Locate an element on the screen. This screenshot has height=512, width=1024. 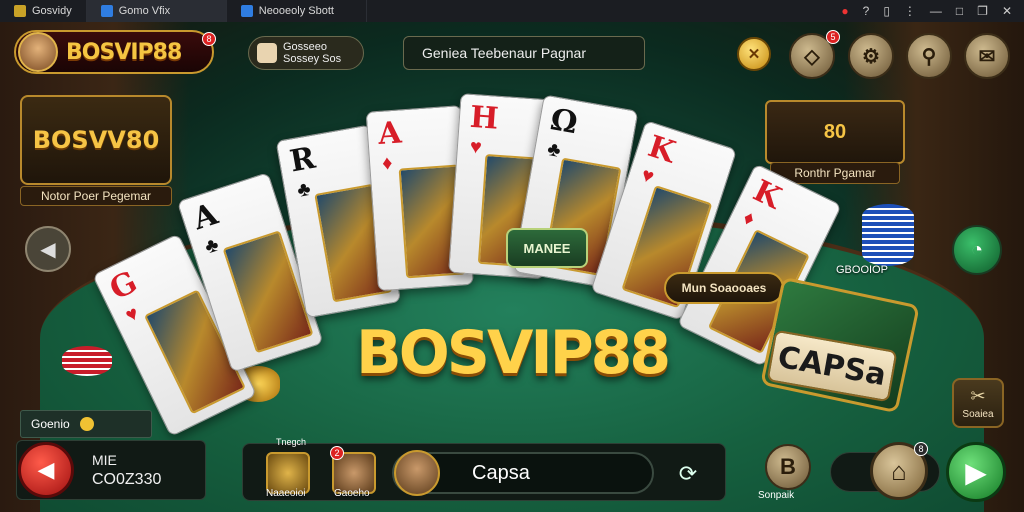
settings-tile: ✂ Soaiea is located at coordinates (978, 403).